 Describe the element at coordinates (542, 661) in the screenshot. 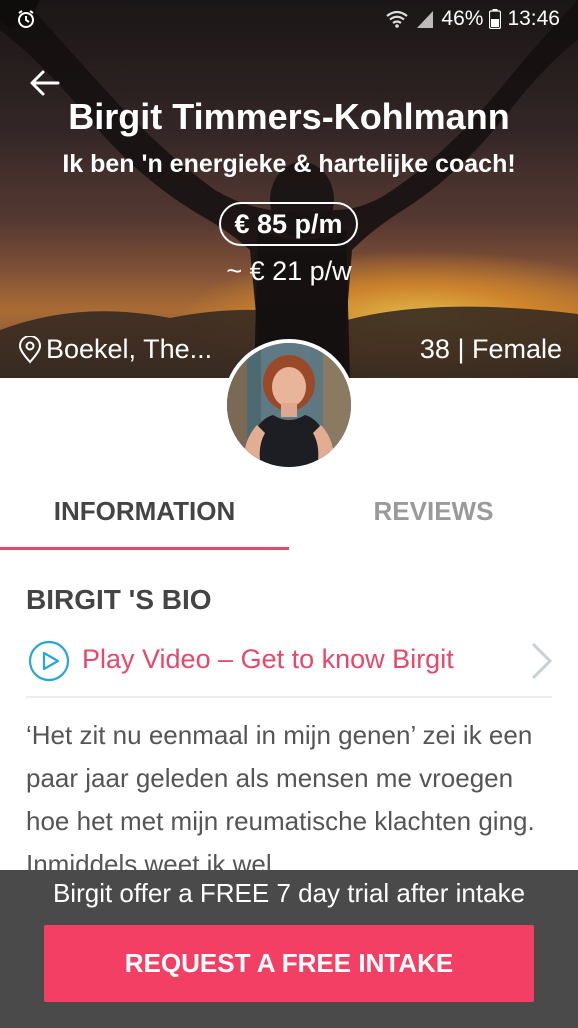

I see `chevron-right-icon` at that location.